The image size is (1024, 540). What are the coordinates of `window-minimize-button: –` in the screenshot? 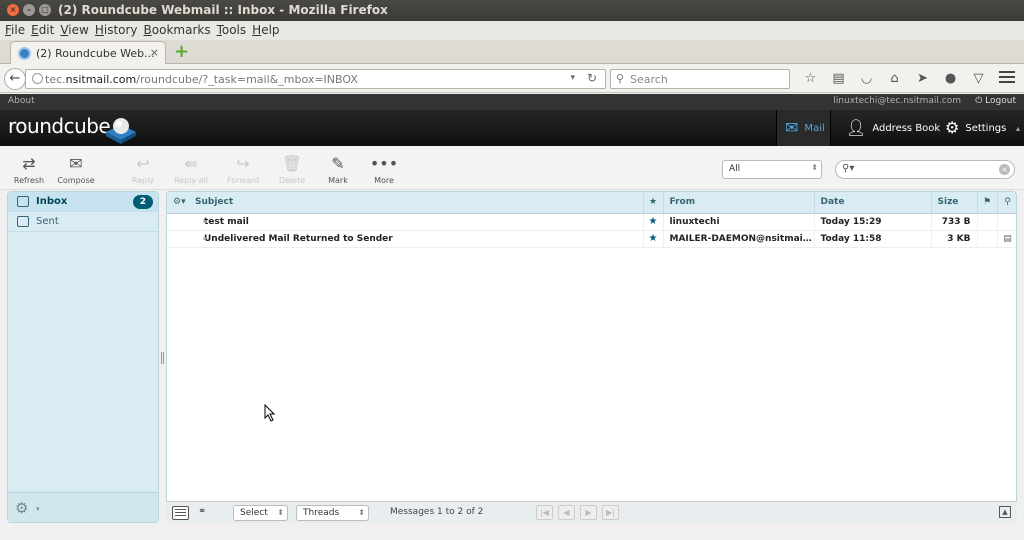 It's located at (29, 10).